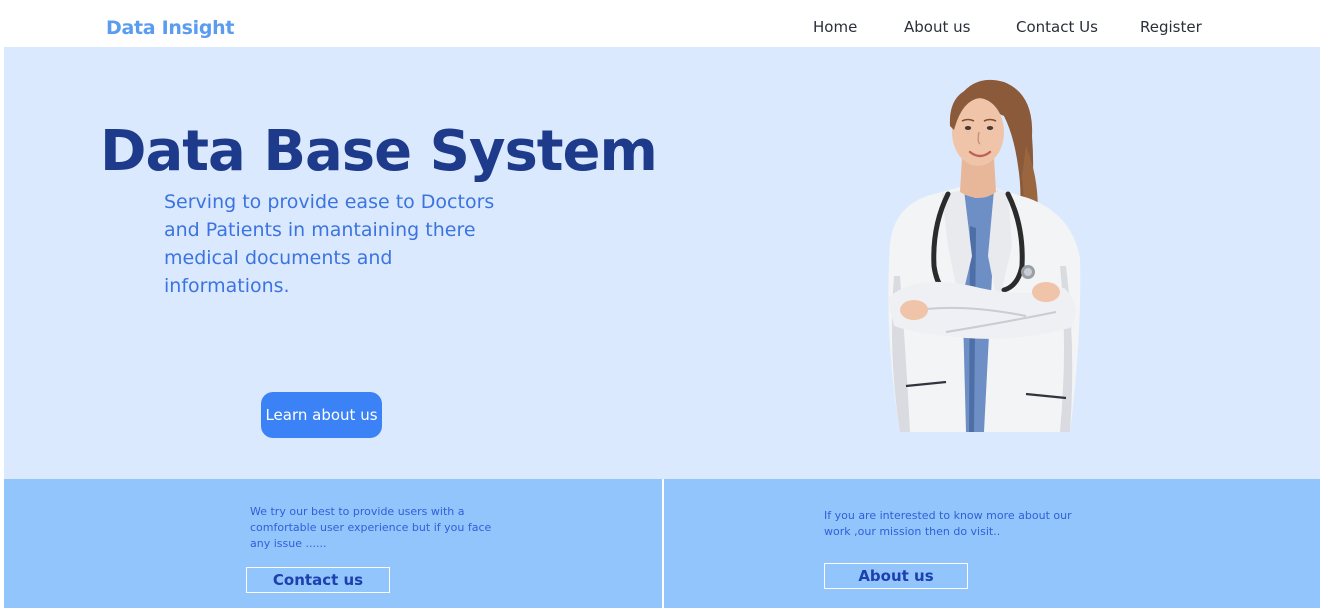  I want to click on nav-register-link: Register, so click(1171, 27).